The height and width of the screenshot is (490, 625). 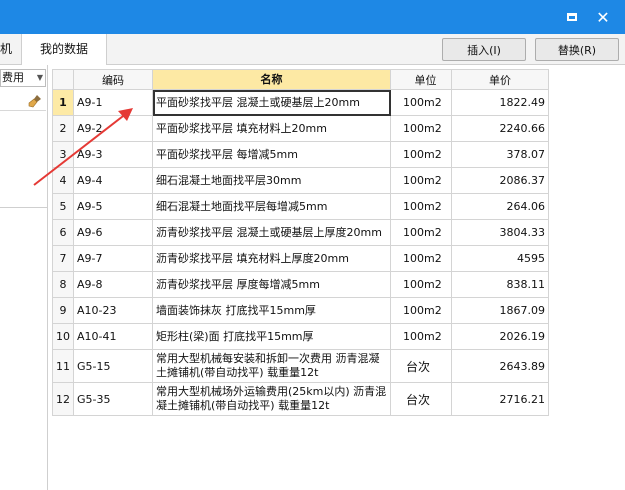 I want to click on maximize-icon, so click(x=572, y=17).